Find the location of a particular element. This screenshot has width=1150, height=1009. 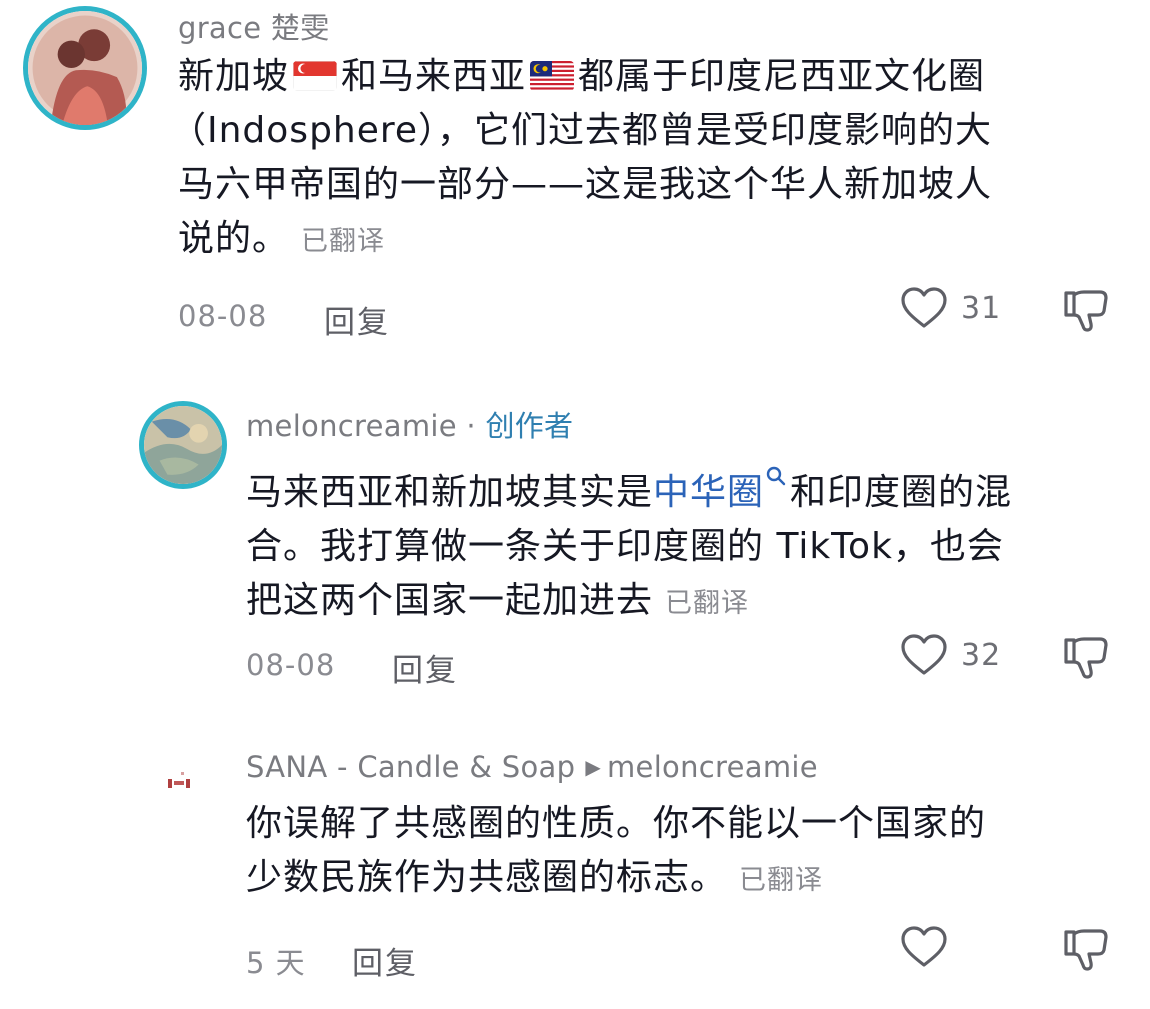

like-count: 32 is located at coordinates (981, 655).